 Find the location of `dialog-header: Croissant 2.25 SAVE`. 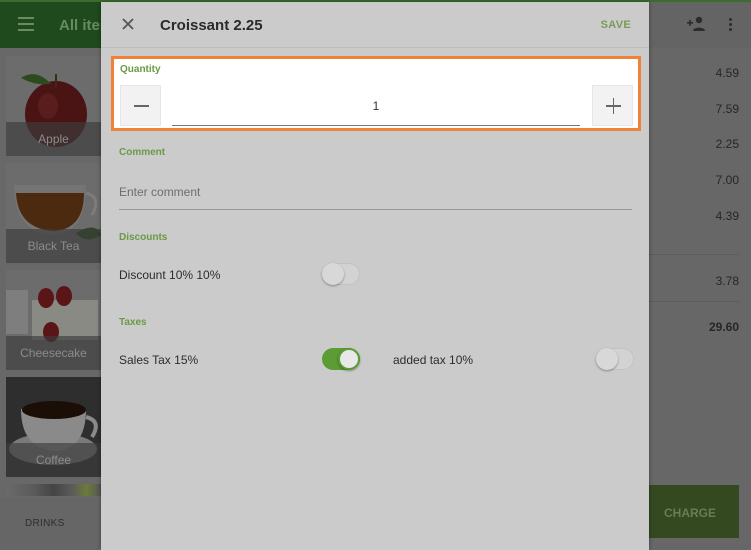

dialog-header: Croissant 2.25 SAVE is located at coordinates (375, 25).